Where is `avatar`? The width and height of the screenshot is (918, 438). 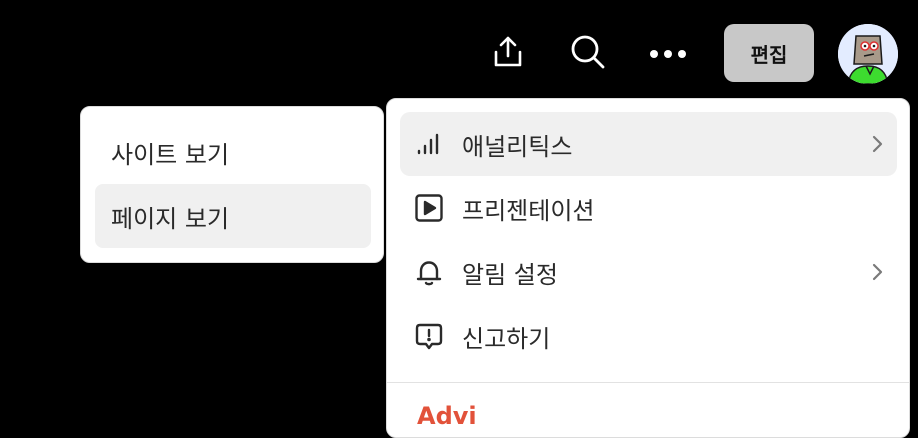
avatar is located at coordinates (868, 54).